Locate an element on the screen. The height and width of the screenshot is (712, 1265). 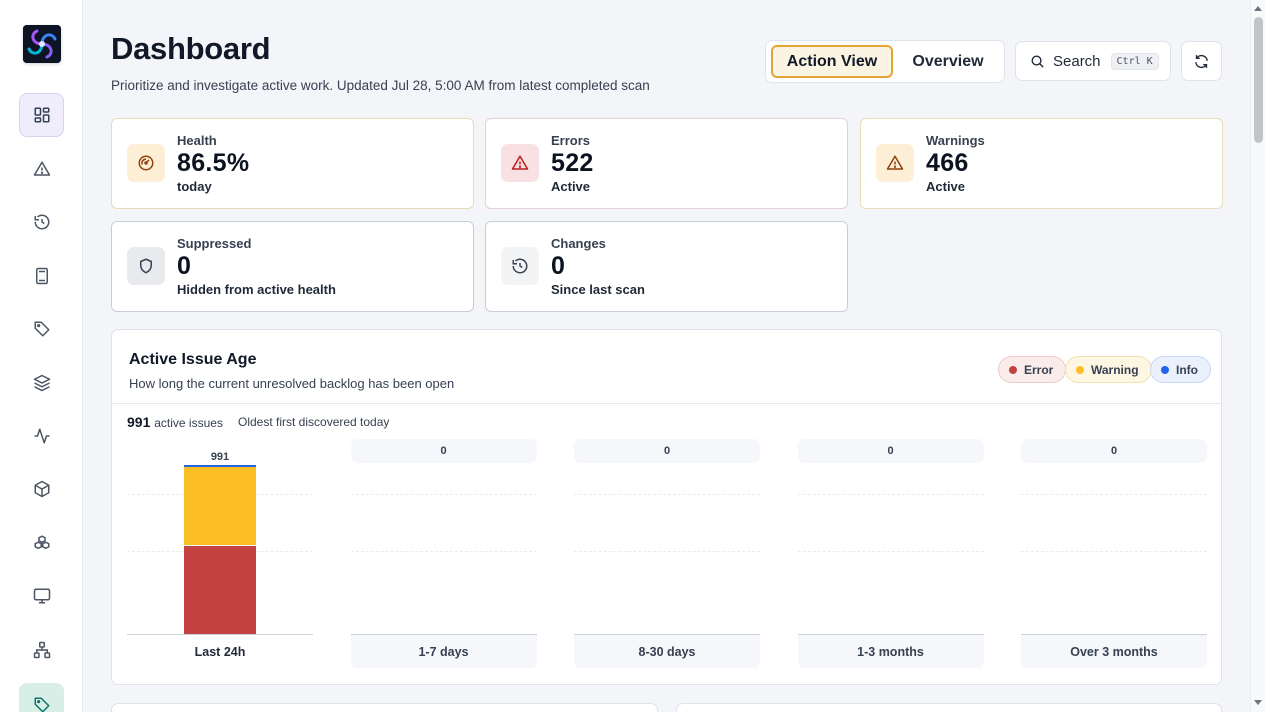
errors-label: Errors is located at coordinates (571, 140).